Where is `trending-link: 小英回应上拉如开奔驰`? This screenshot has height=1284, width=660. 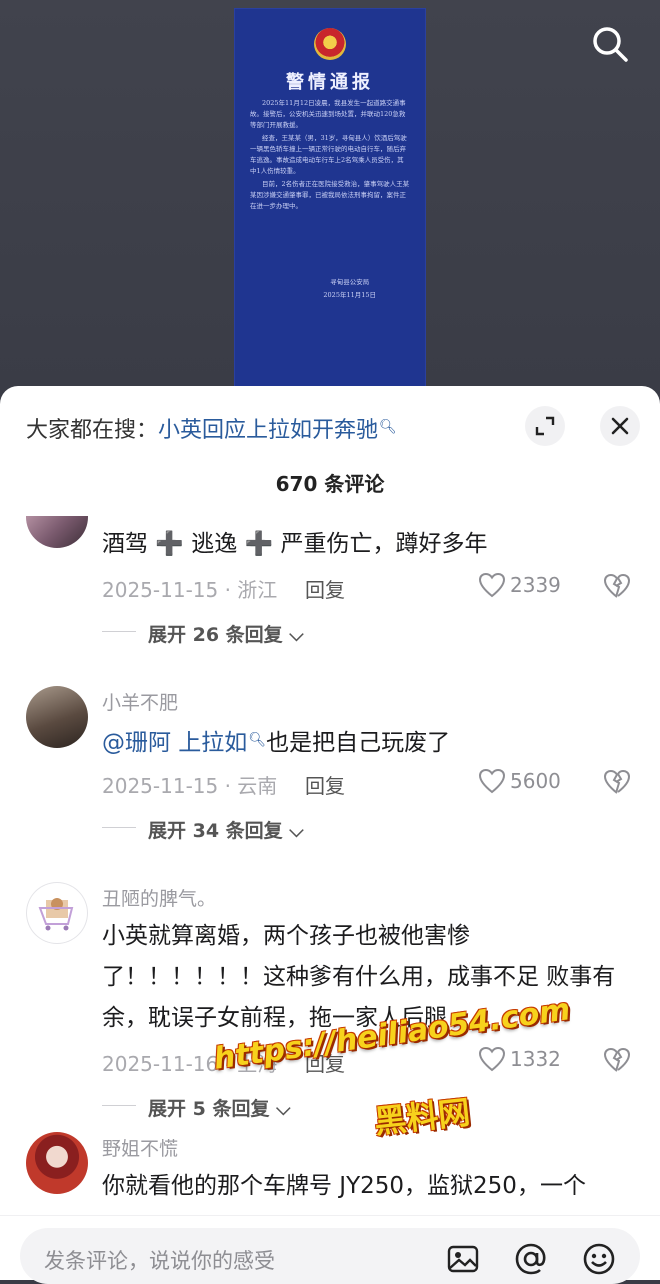 trending-link: 小英回应上拉如开奔驰 is located at coordinates (268, 430).